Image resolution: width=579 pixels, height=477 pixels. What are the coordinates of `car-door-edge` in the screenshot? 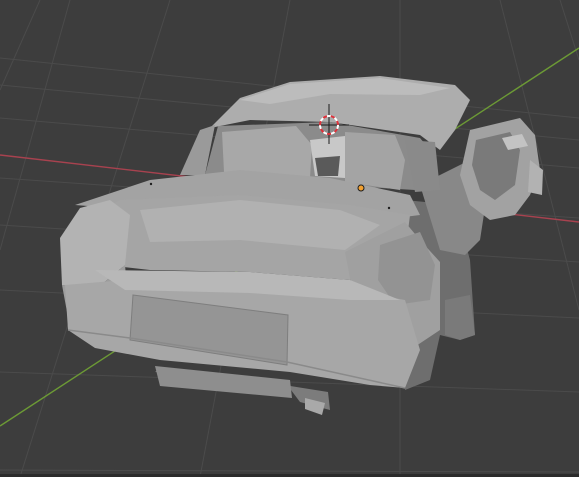 It's located at (535, 177).